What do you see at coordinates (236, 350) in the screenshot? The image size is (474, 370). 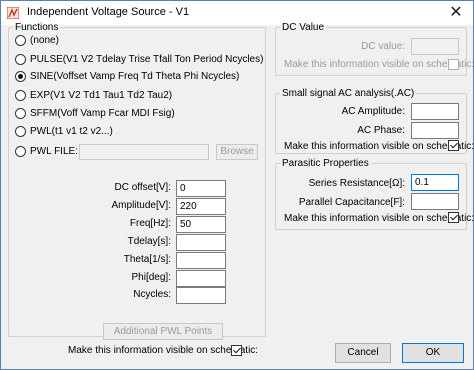 I see `functions-visible-checkbox` at bounding box center [236, 350].